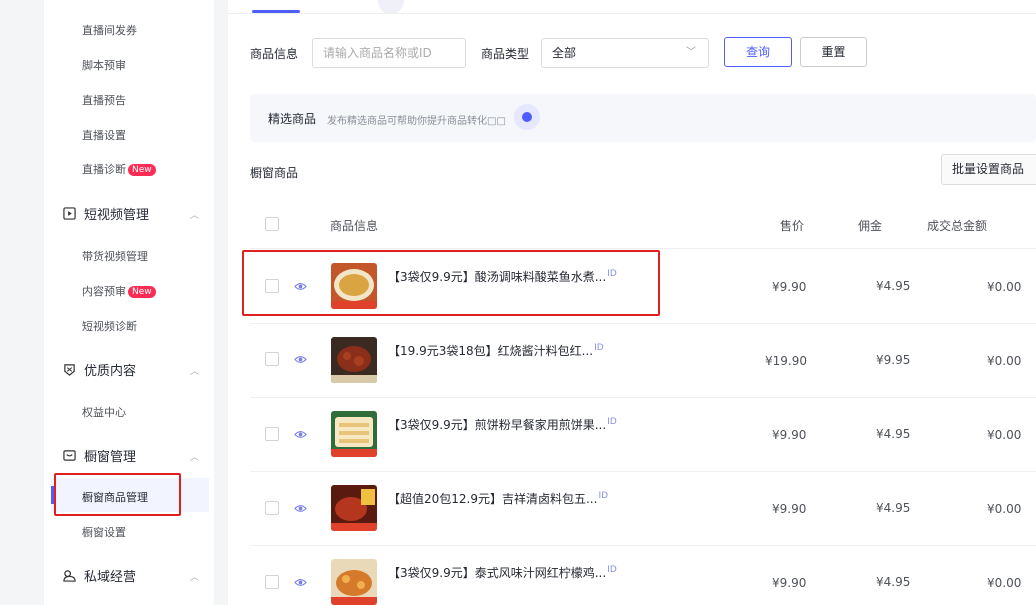  I want to click on sidebar-item-live-settings: 直播设置, so click(104, 135).